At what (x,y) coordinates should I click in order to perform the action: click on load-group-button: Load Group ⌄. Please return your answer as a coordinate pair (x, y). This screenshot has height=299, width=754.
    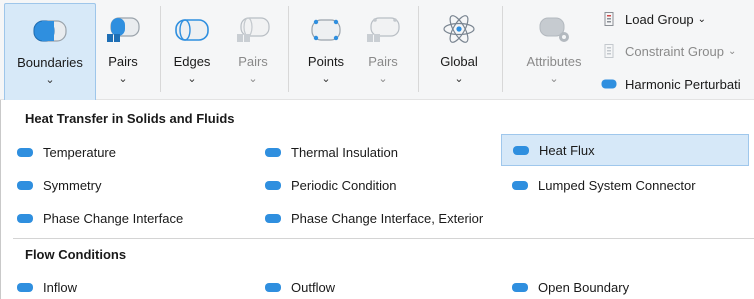
    Looking at the image, I should click on (653, 19).